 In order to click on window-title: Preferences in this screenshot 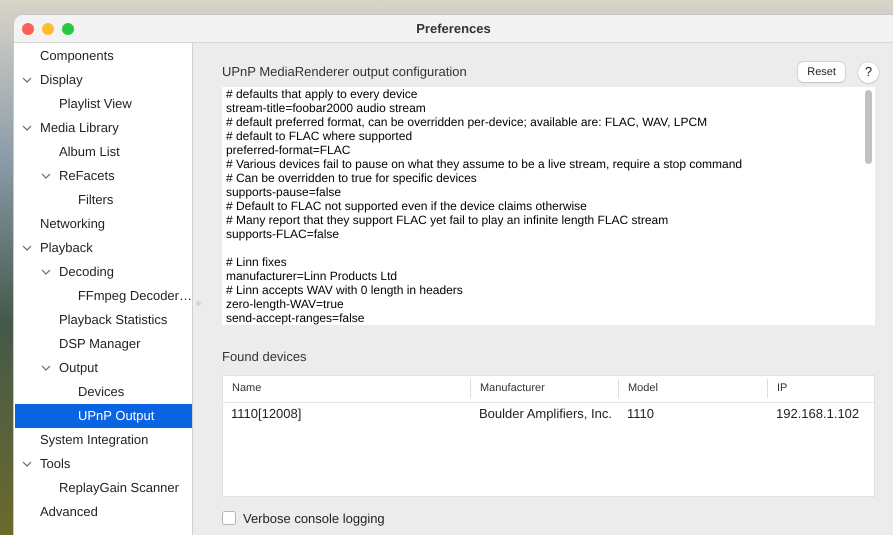, I will do `click(453, 29)`.